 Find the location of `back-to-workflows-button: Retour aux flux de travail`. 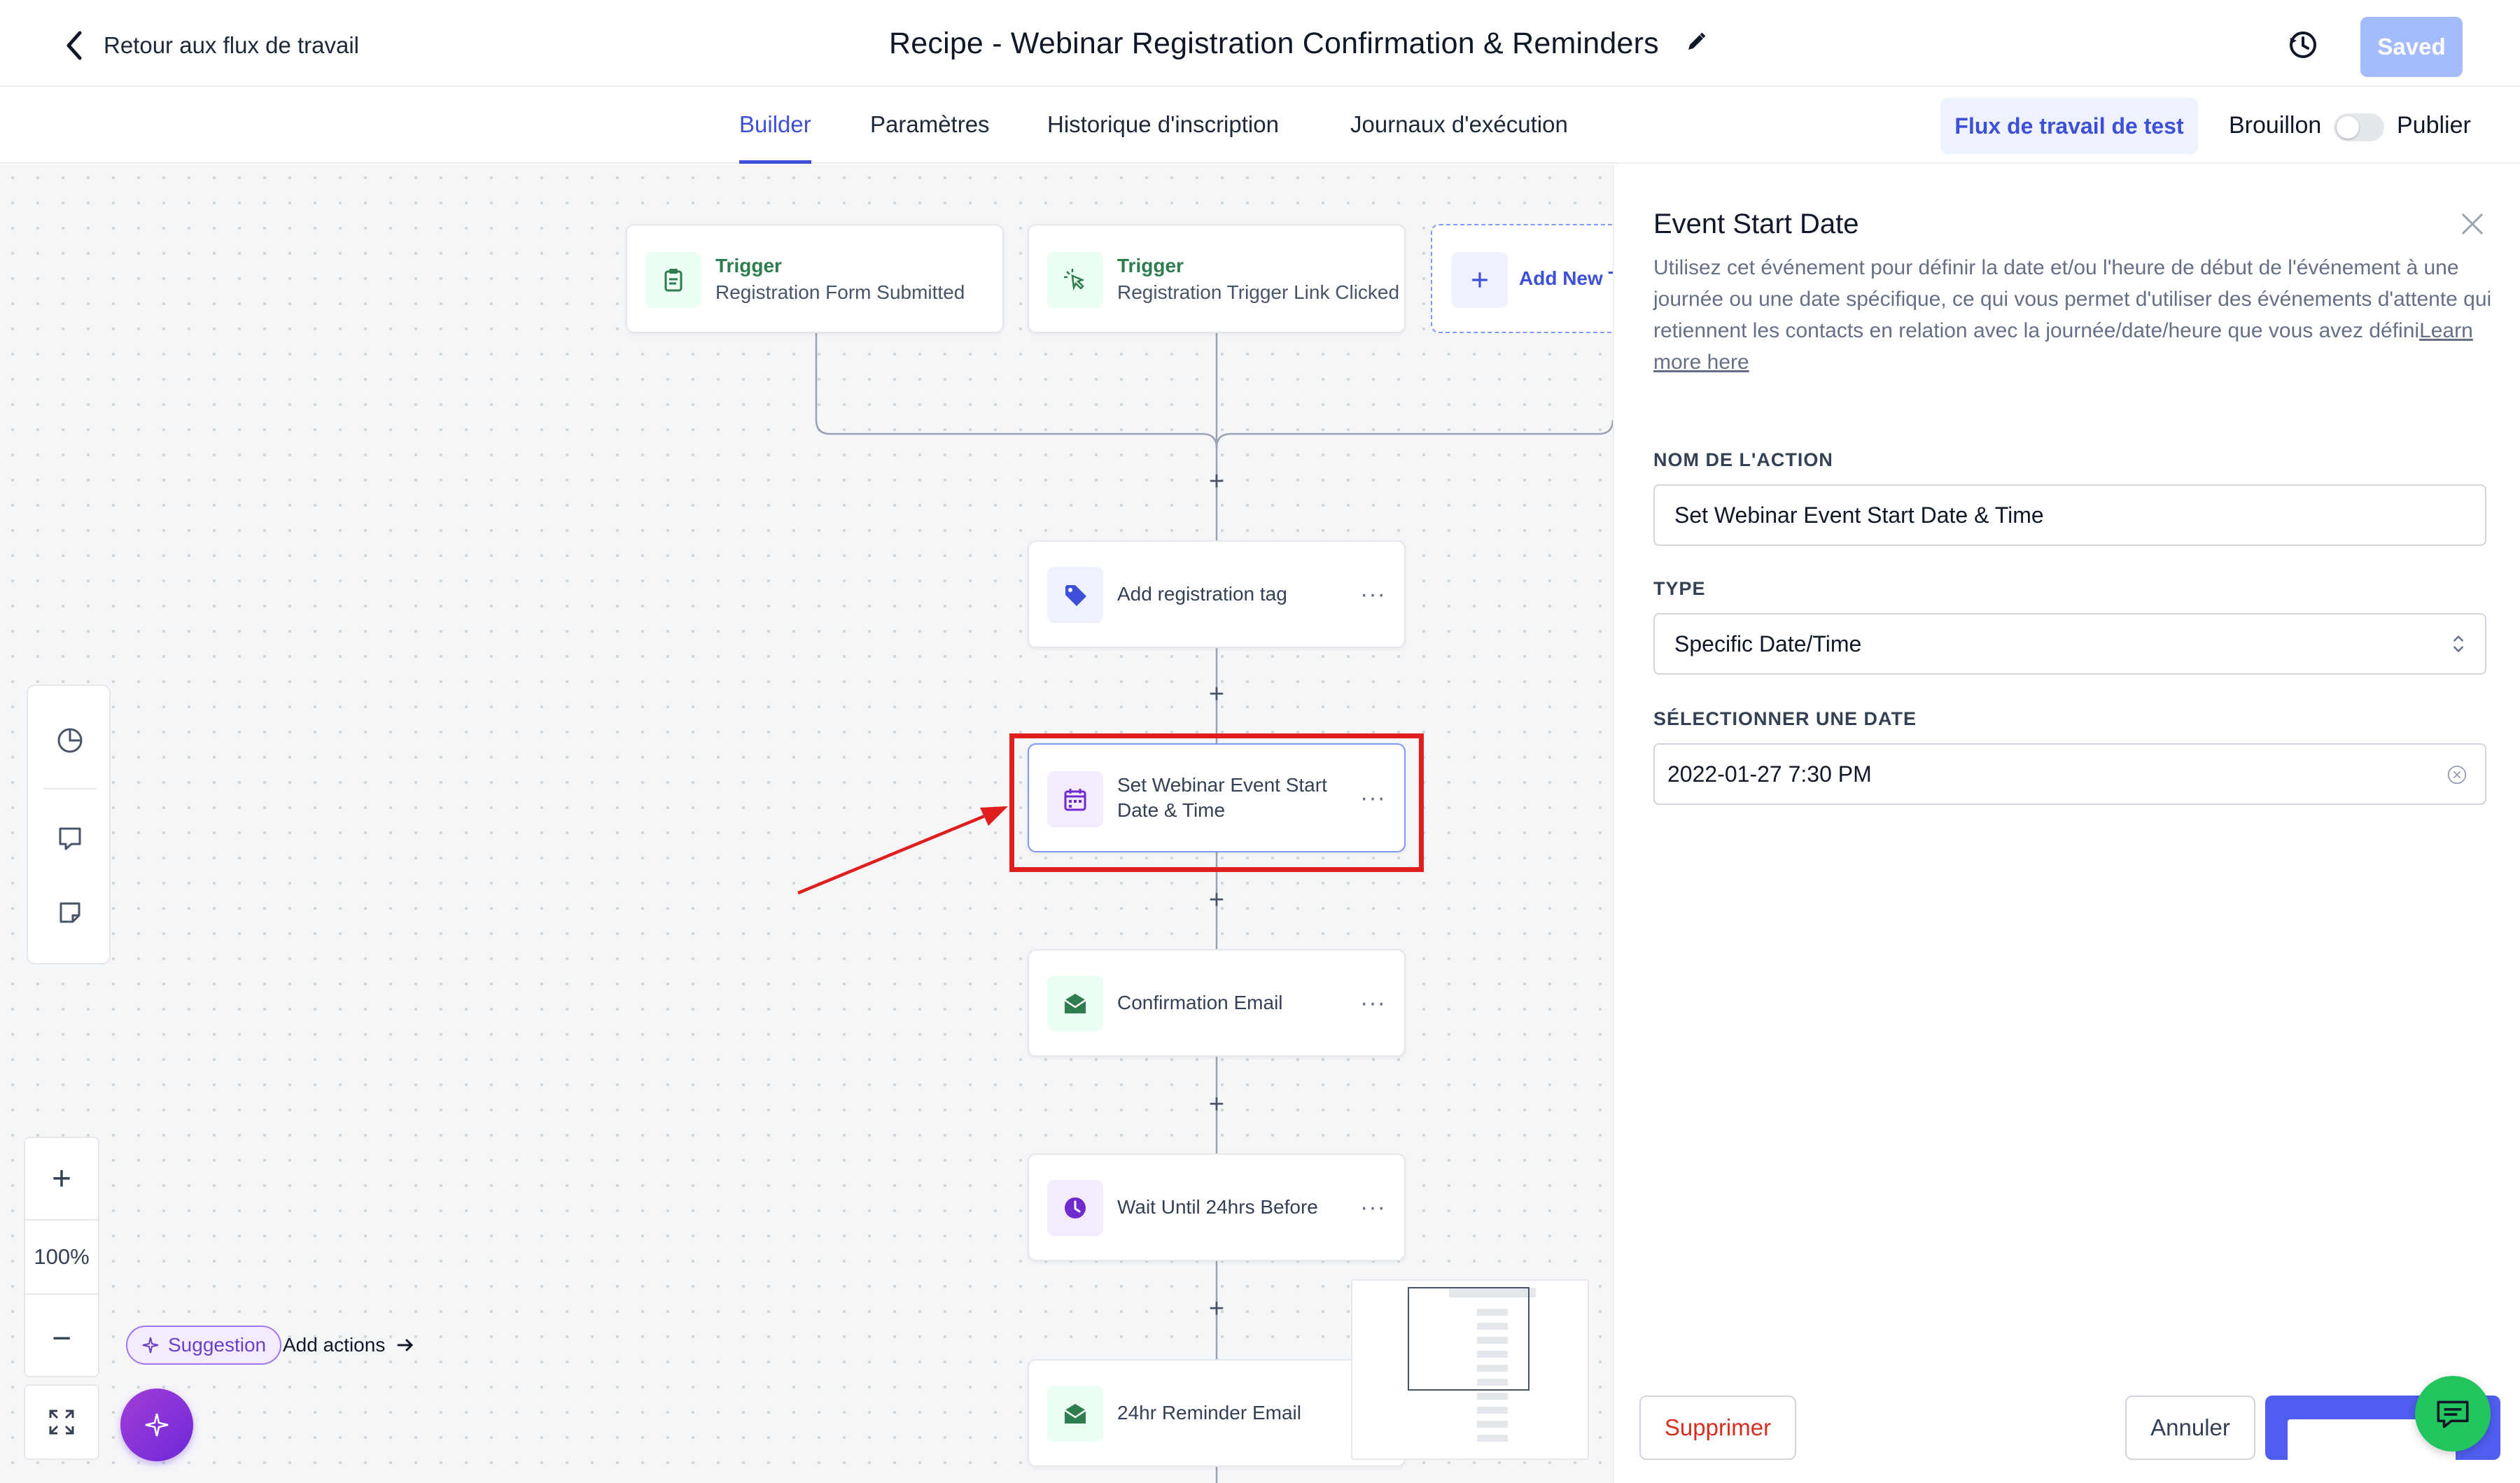

back-to-workflows-button: Retour aux flux de travail is located at coordinates (209, 45).